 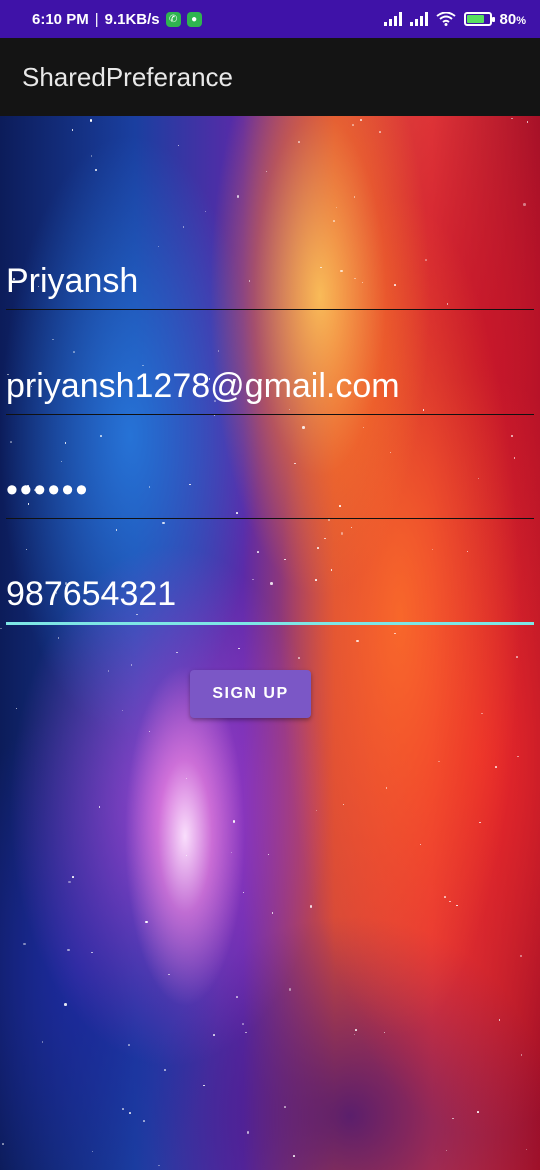 What do you see at coordinates (454, 19) in the screenshot?
I see `status-right: 80%` at bounding box center [454, 19].